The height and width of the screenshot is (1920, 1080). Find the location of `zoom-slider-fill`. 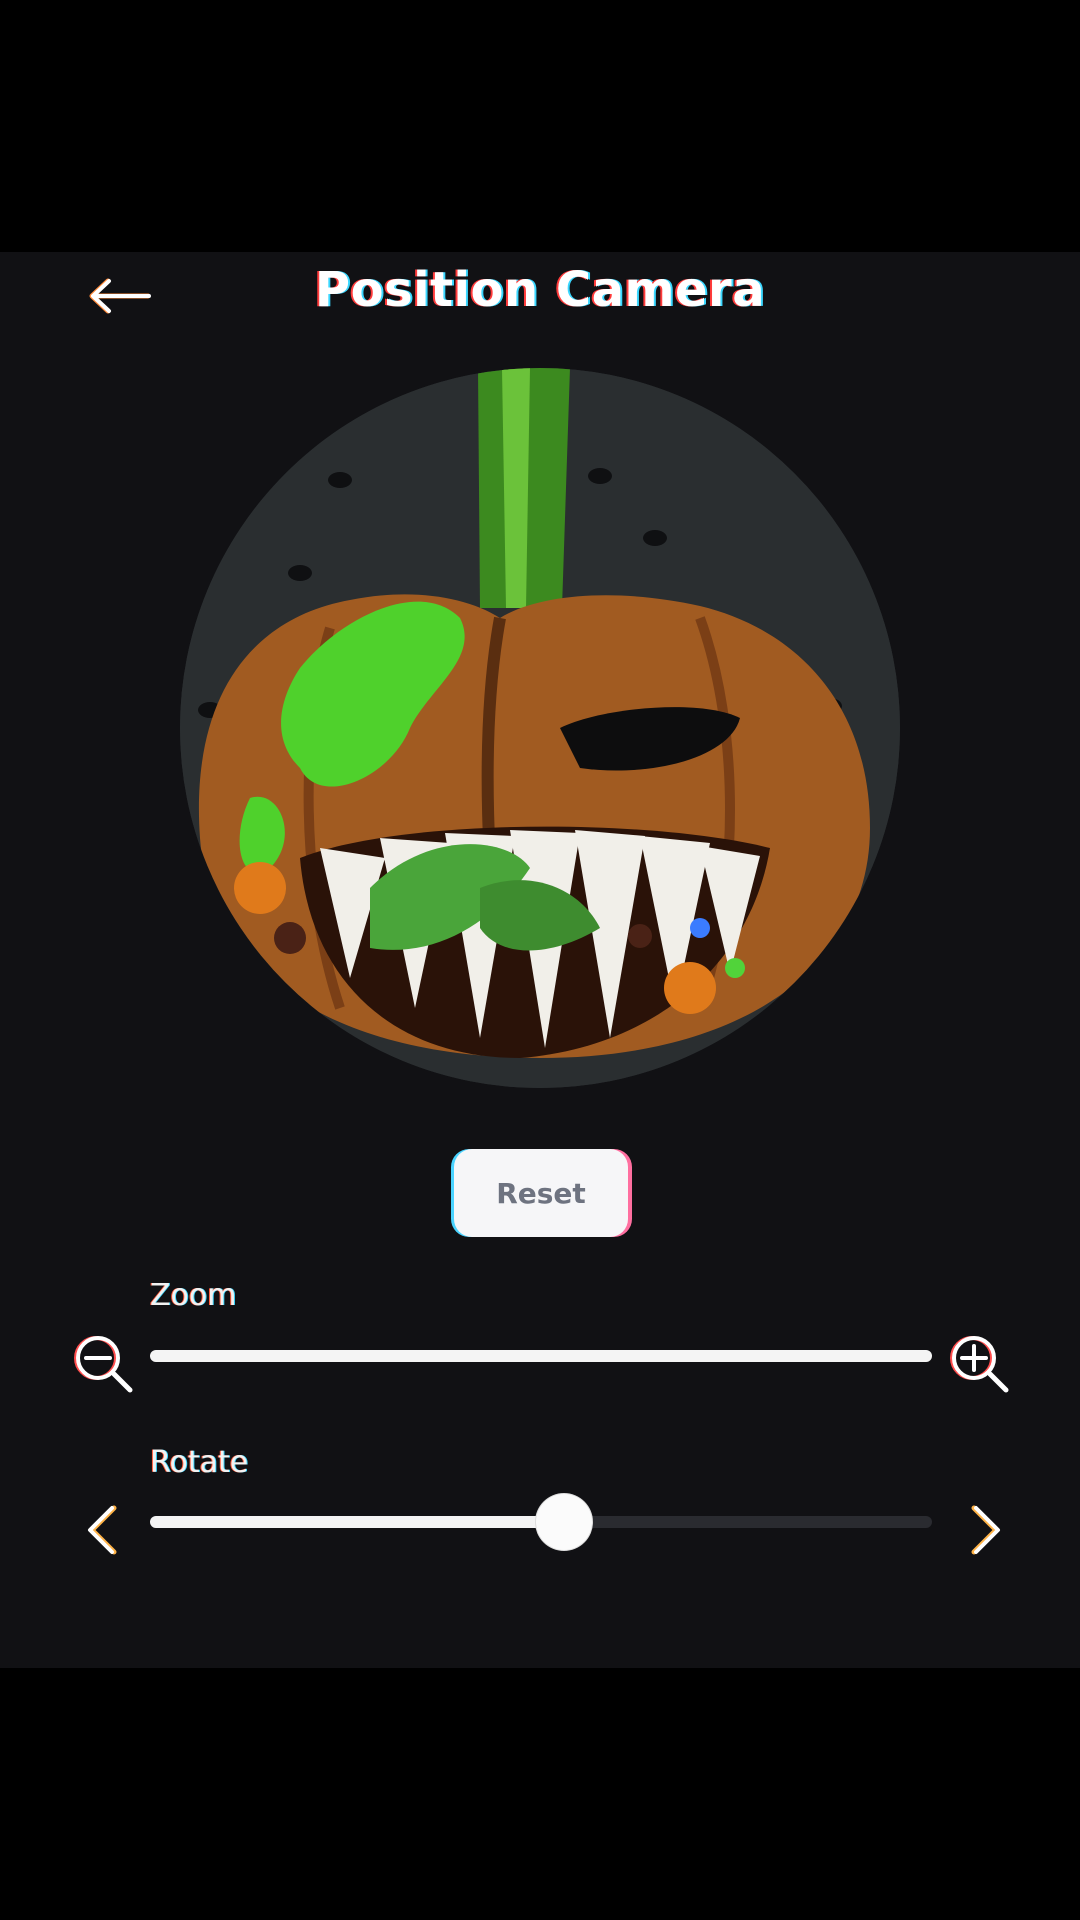

zoom-slider-fill is located at coordinates (541, 1356).